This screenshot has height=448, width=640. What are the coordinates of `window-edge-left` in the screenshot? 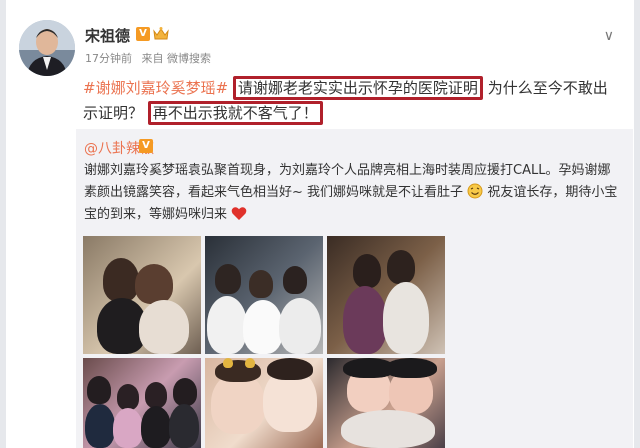 It's located at (3, 224).